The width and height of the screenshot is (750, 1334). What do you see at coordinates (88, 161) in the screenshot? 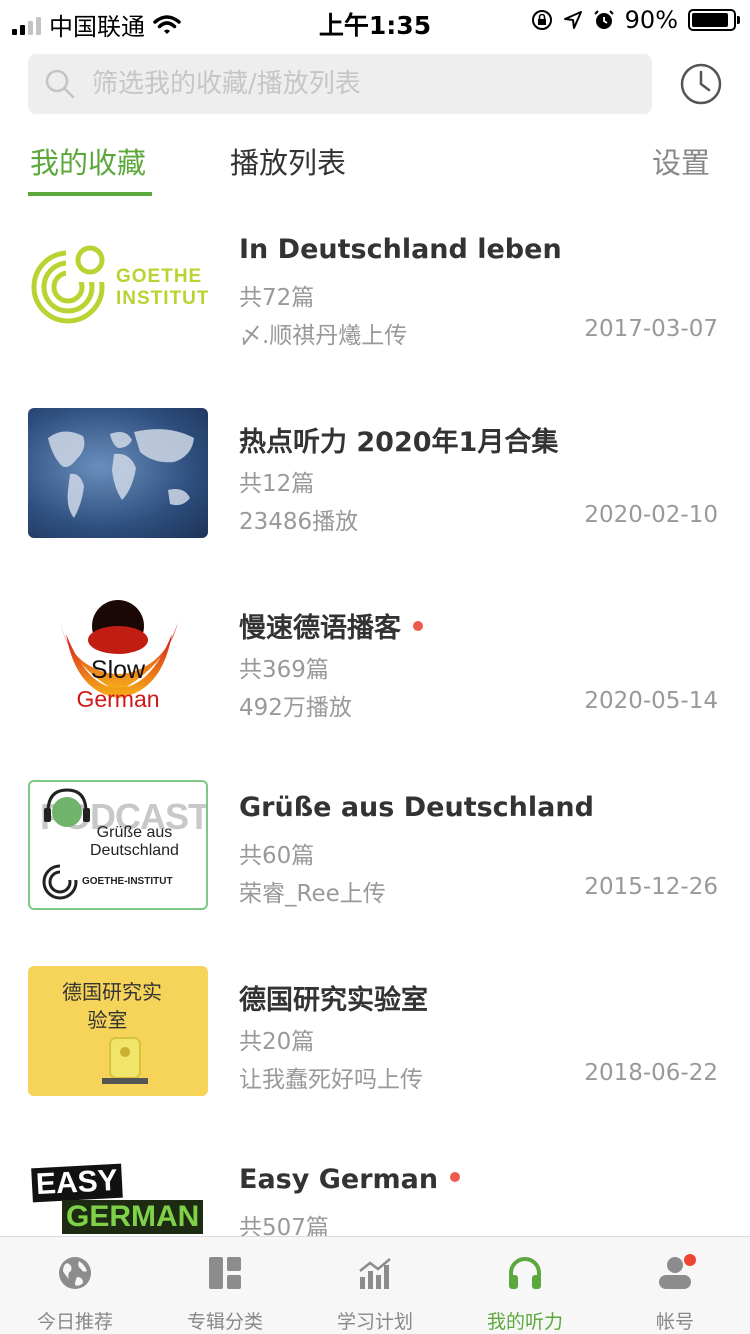
I see `tab-my-favorites: 我的收藏` at bounding box center [88, 161].